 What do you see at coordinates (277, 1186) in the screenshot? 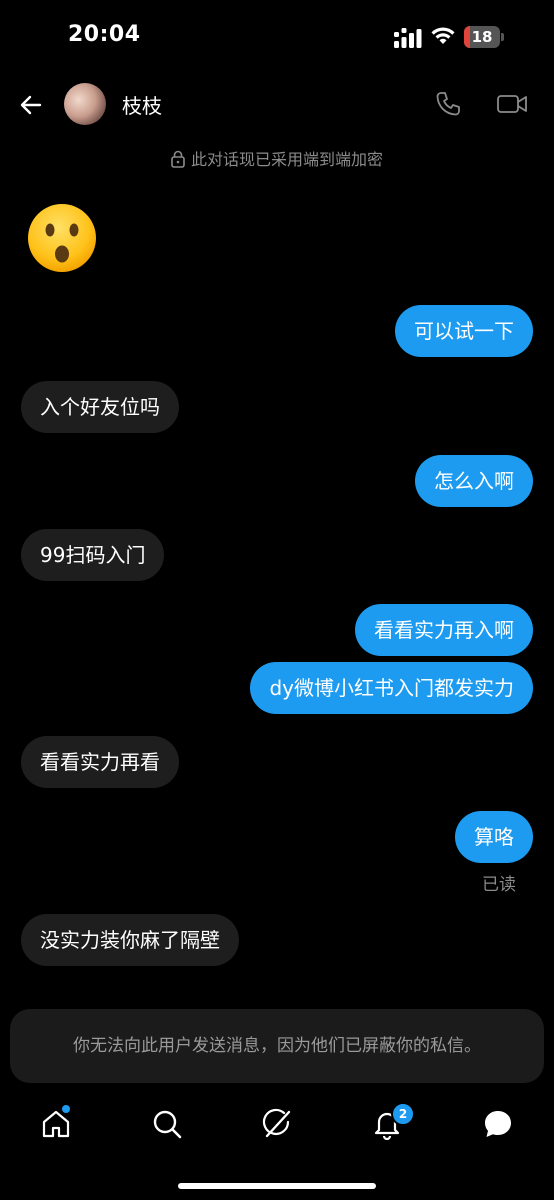
I see `home-indicator` at bounding box center [277, 1186].